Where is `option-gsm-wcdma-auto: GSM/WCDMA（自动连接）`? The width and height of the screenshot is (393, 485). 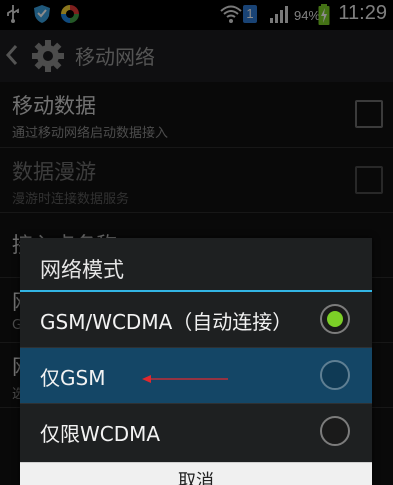 option-gsm-wcdma-auto: GSM/WCDMA（自动连接） is located at coordinates (196, 320).